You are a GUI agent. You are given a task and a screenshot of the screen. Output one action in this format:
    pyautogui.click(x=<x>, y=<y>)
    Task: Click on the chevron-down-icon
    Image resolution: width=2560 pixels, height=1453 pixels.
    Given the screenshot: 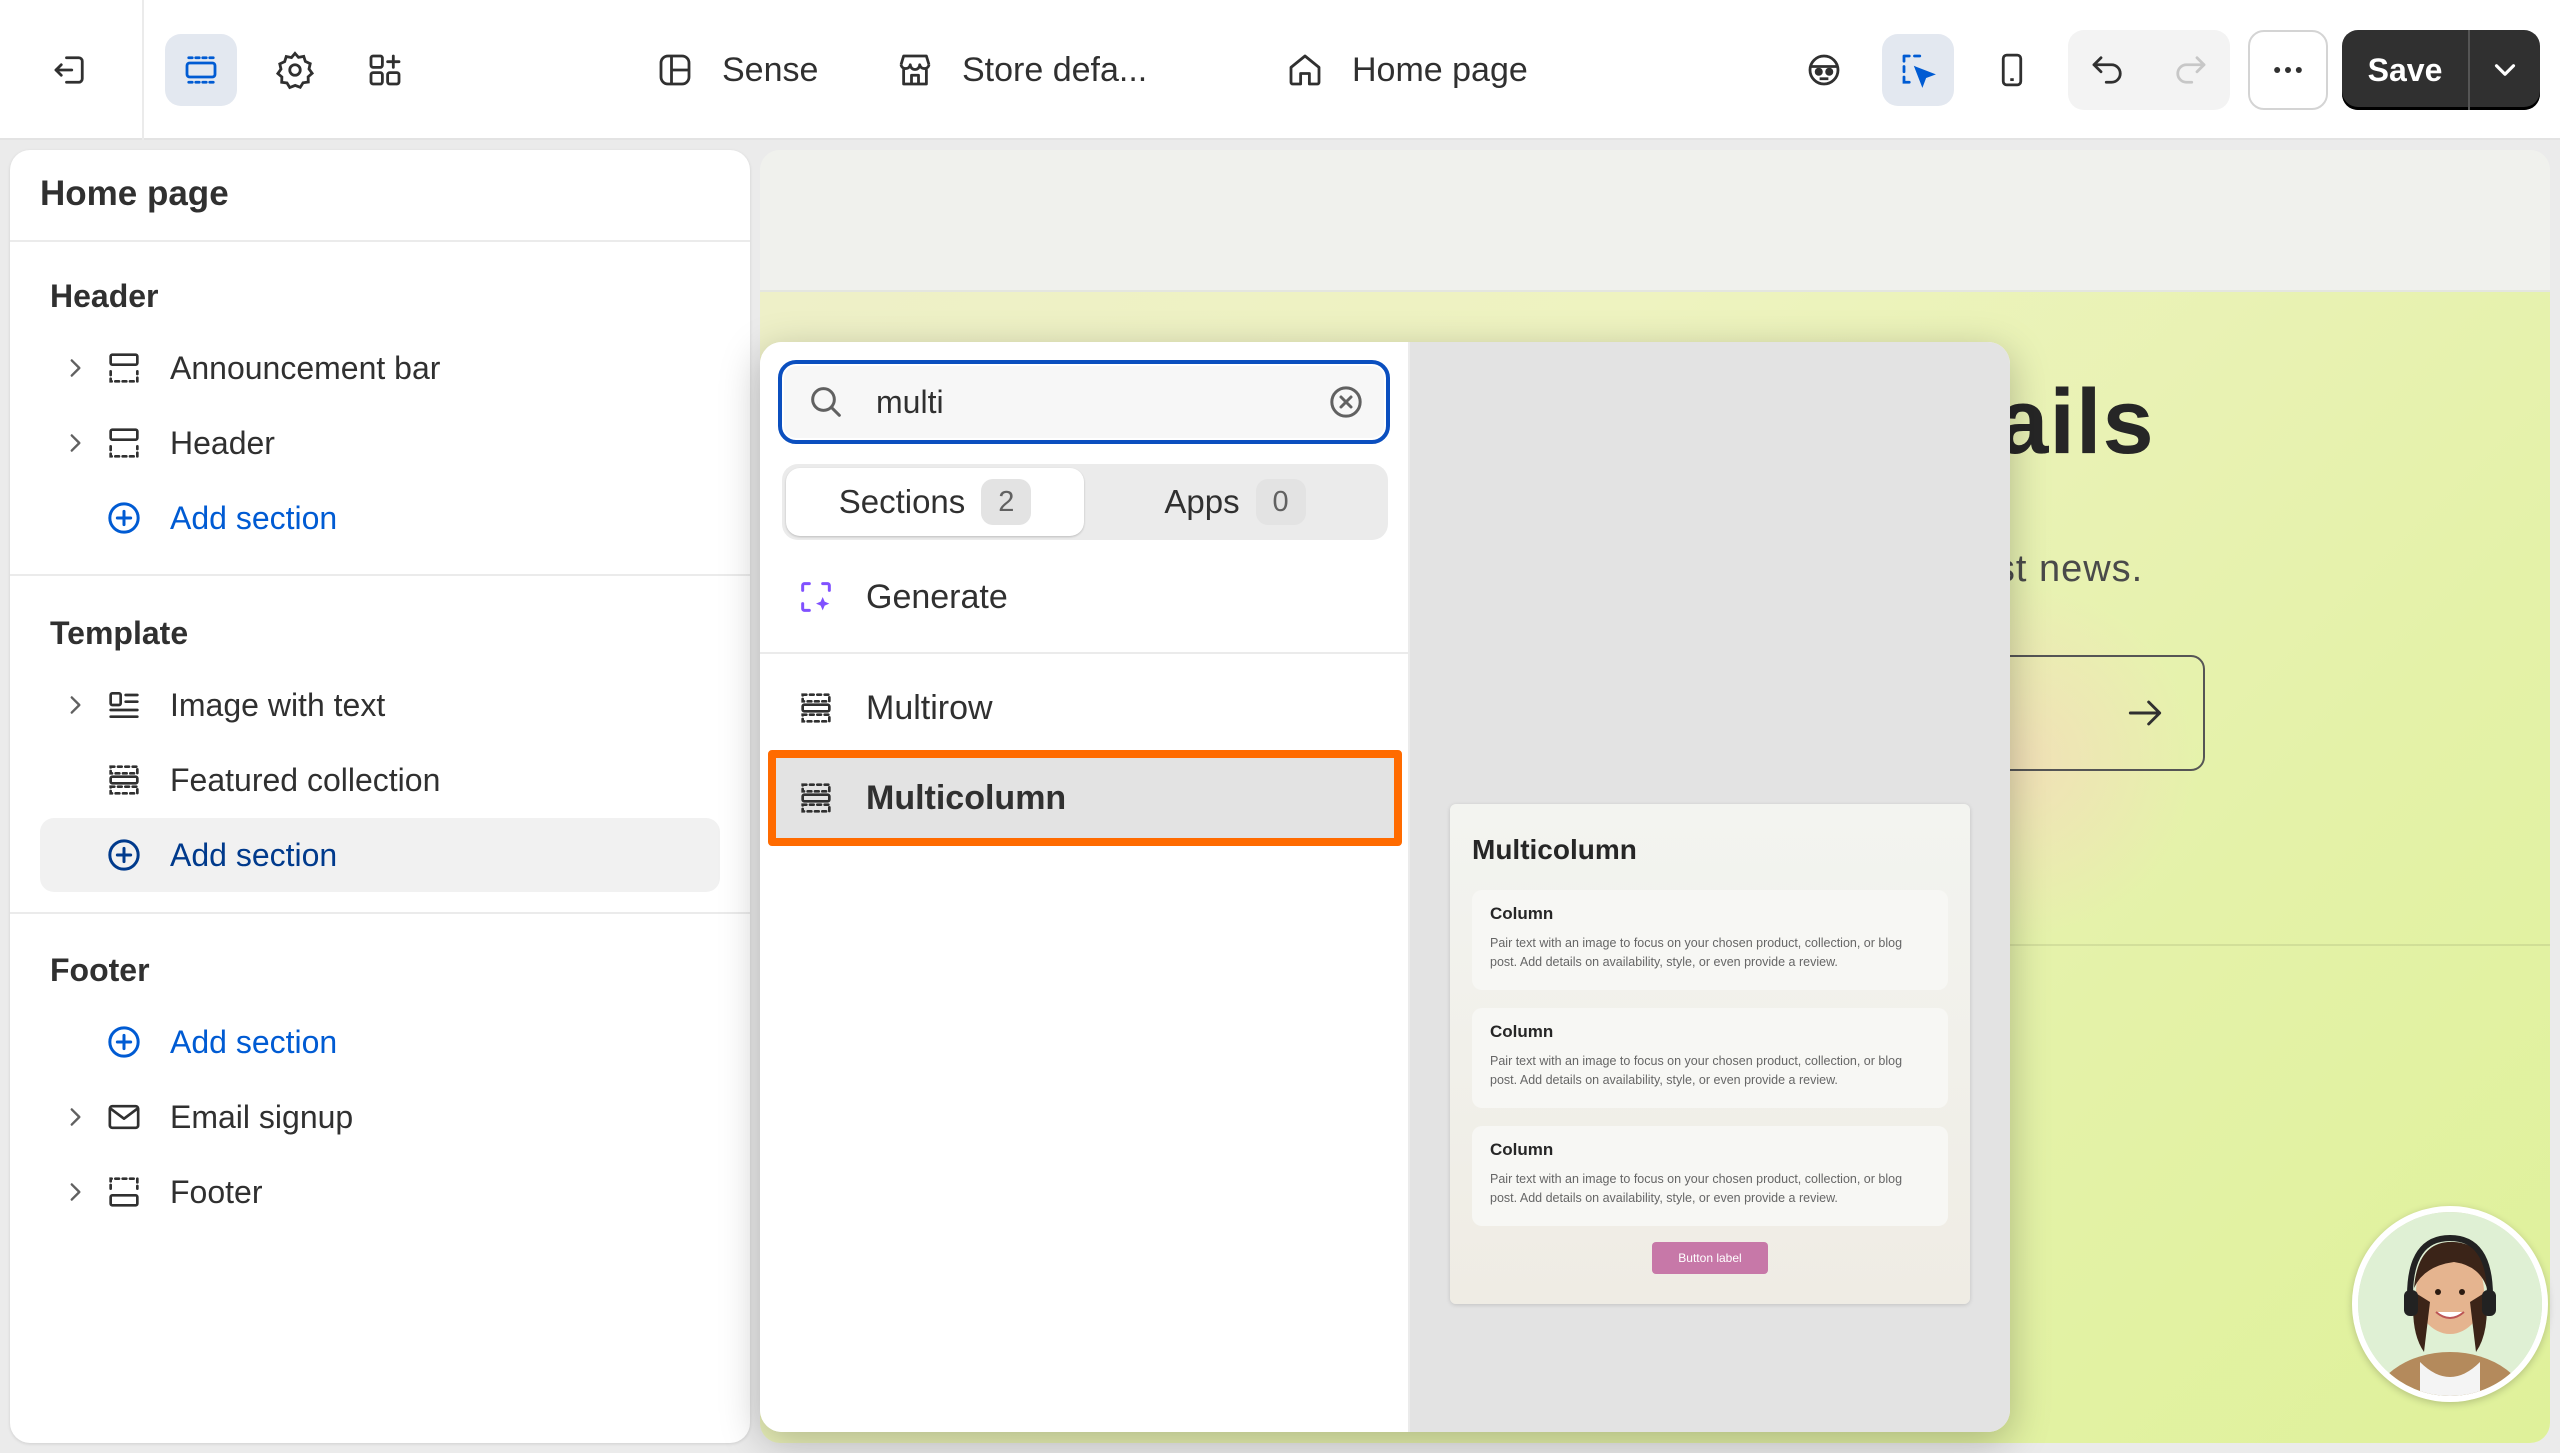 What is the action you would take?
    pyautogui.click(x=2505, y=70)
    